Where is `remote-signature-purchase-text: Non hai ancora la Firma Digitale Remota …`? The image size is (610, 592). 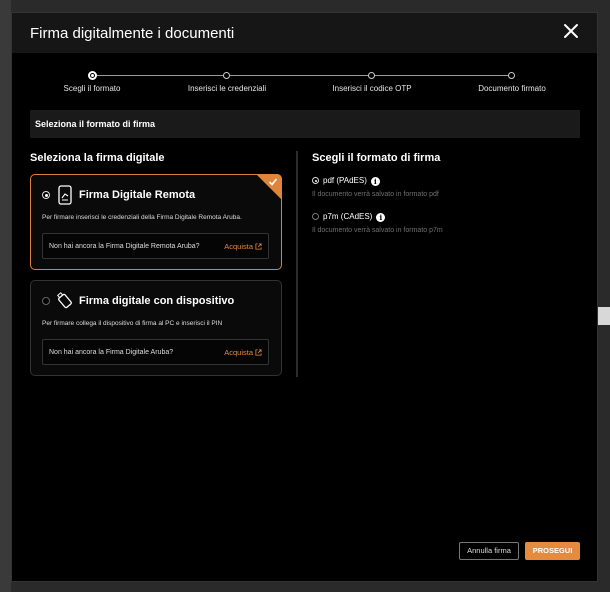
remote-signature-purchase-text: Non hai ancora la Firma Digitale Remota … is located at coordinates (124, 246).